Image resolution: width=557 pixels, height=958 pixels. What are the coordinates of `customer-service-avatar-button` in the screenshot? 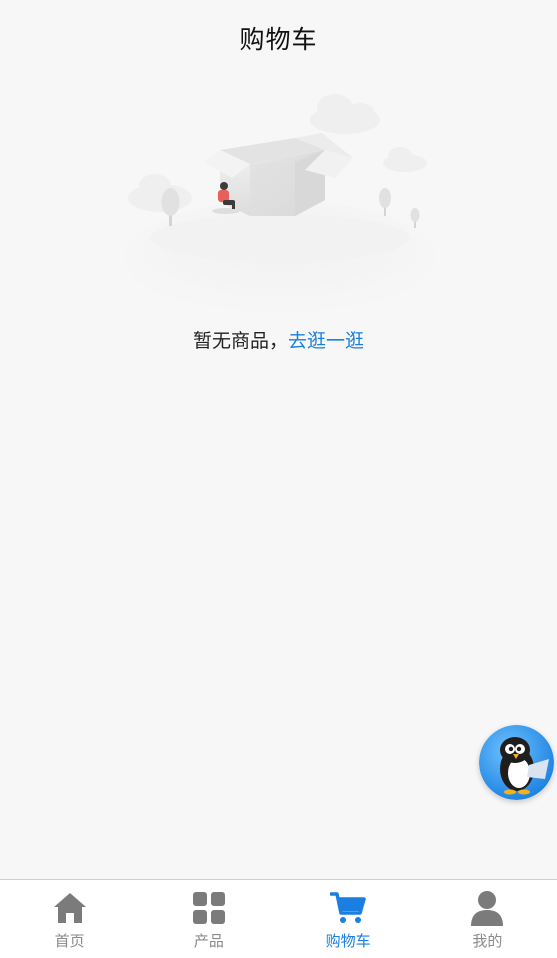 It's located at (516, 762).